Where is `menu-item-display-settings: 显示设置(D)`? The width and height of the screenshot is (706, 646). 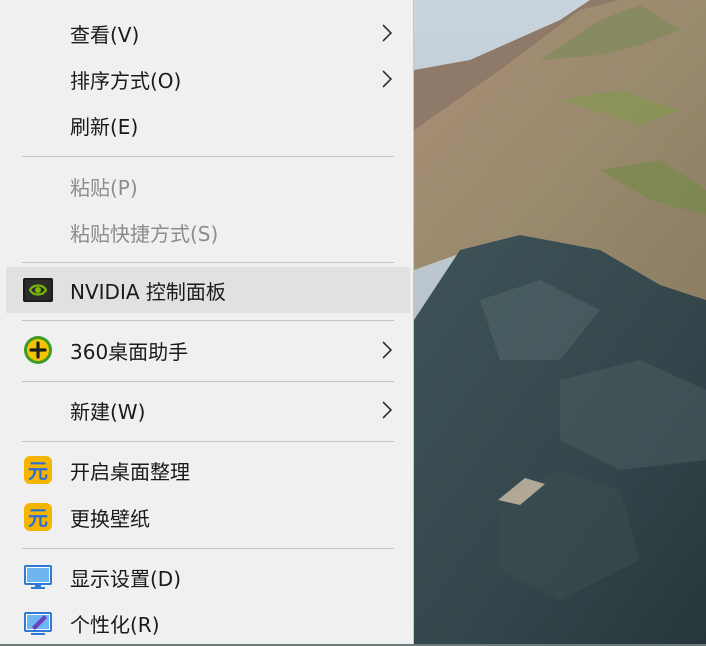 menu-item-display-settings: 显示设置(D) is located at coordinates (208, 577).